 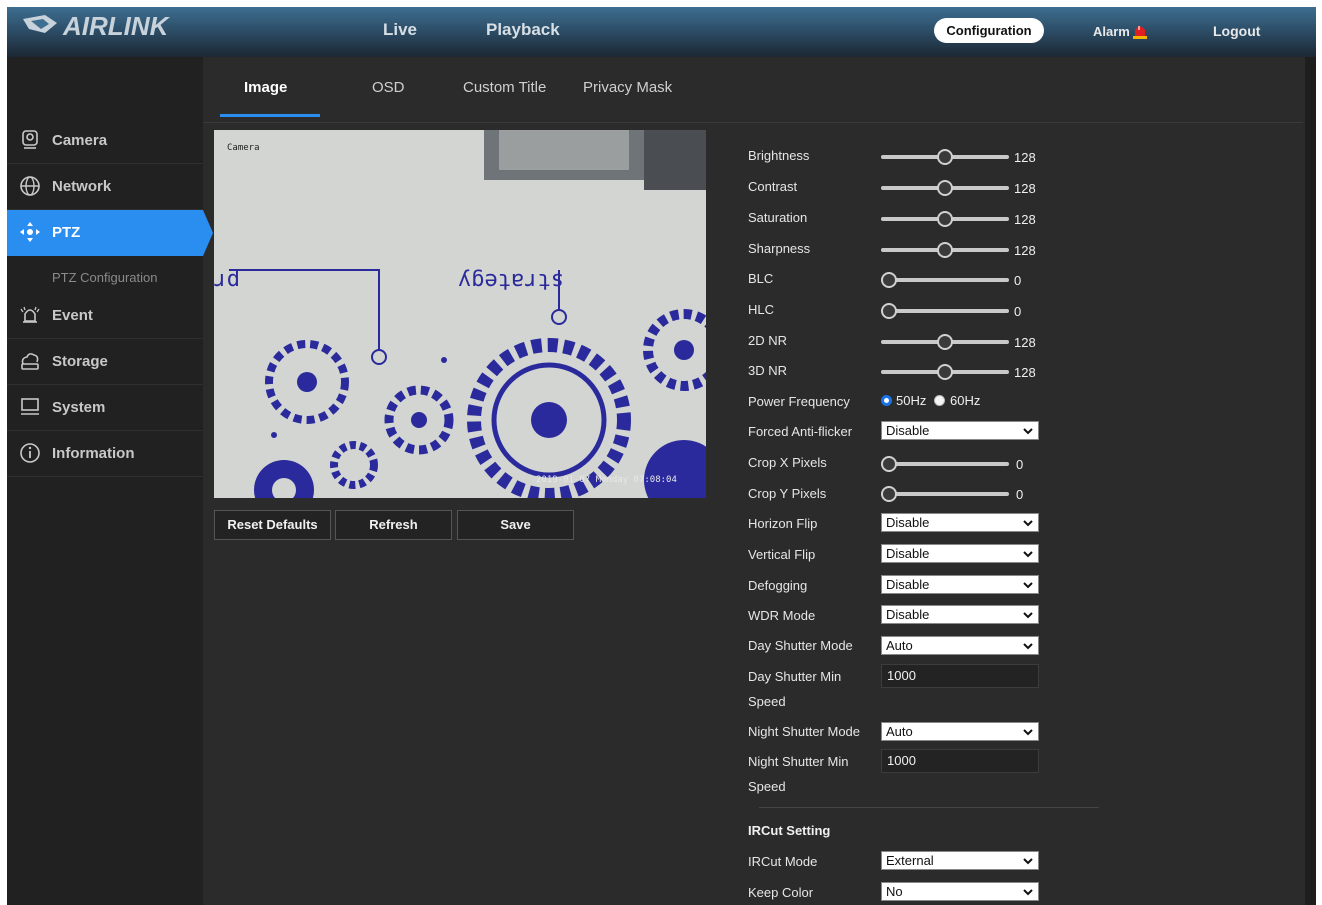 What do you see at coordinates (886, 400) in the screenshot?
I see `radio-50hz` at bounding box center [886, 400].